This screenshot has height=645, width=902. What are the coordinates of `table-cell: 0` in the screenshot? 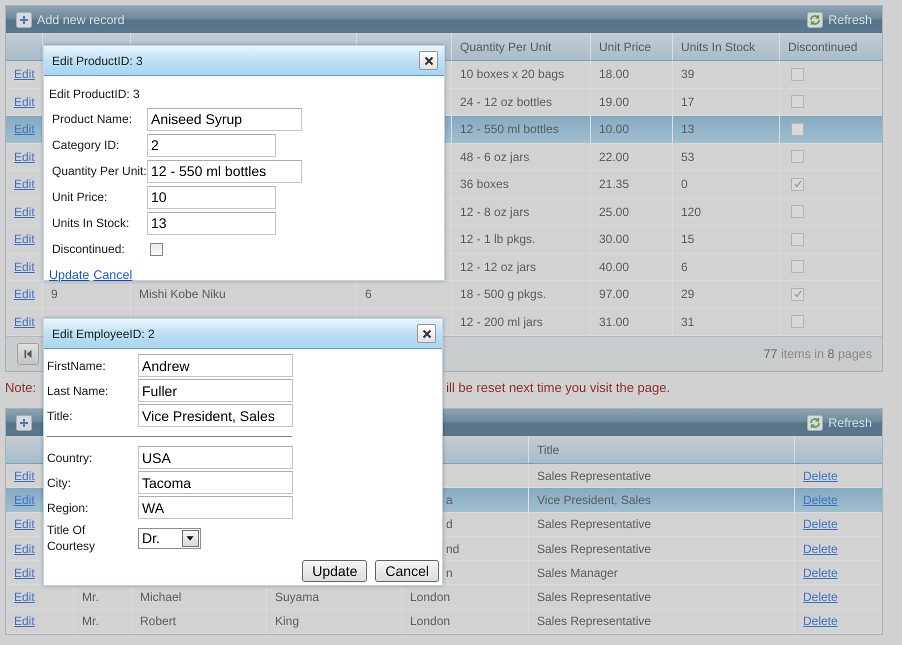 It's located at (684, 184).